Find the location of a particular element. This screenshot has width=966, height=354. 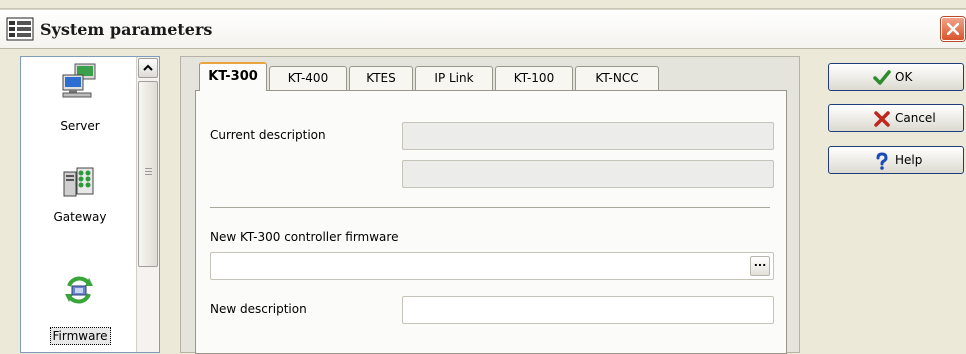

tab-label: IP Link is located at coordinates (454, 78).